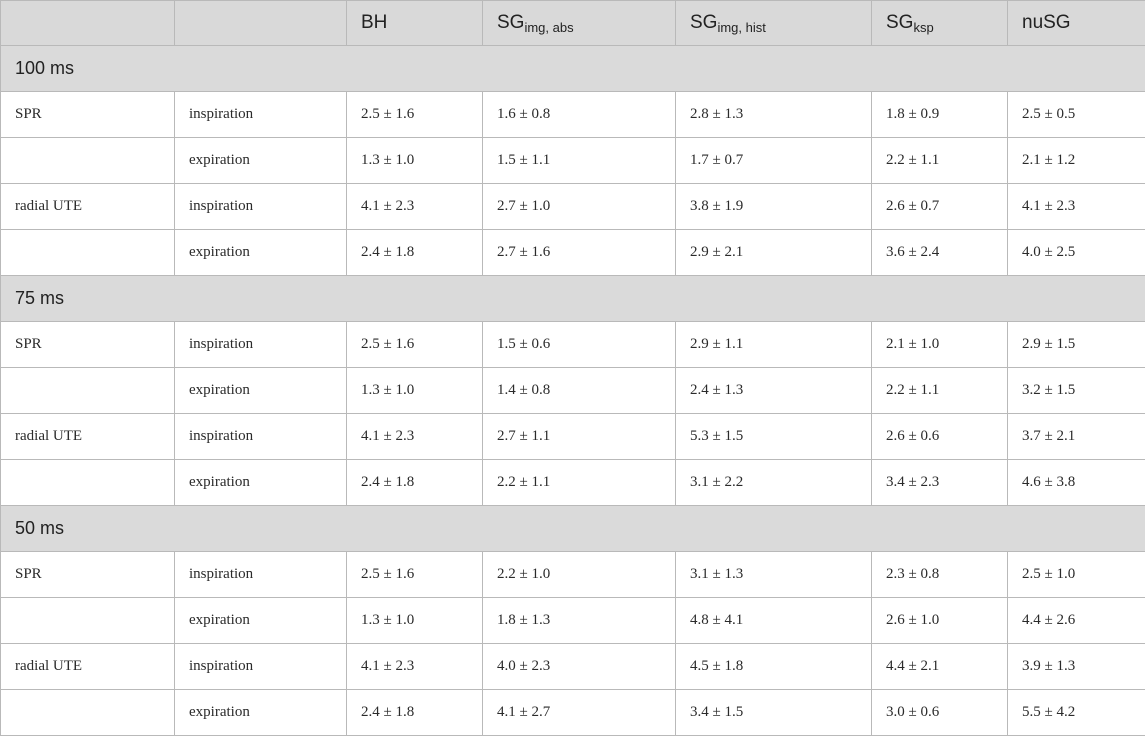 The width and height of the screenshot is (1145, 736). What do you see at coordinates (579, 667) in the screenshot?
I see `value-cell: 4.0 ± 2.3` at bounding box center [579, 667].